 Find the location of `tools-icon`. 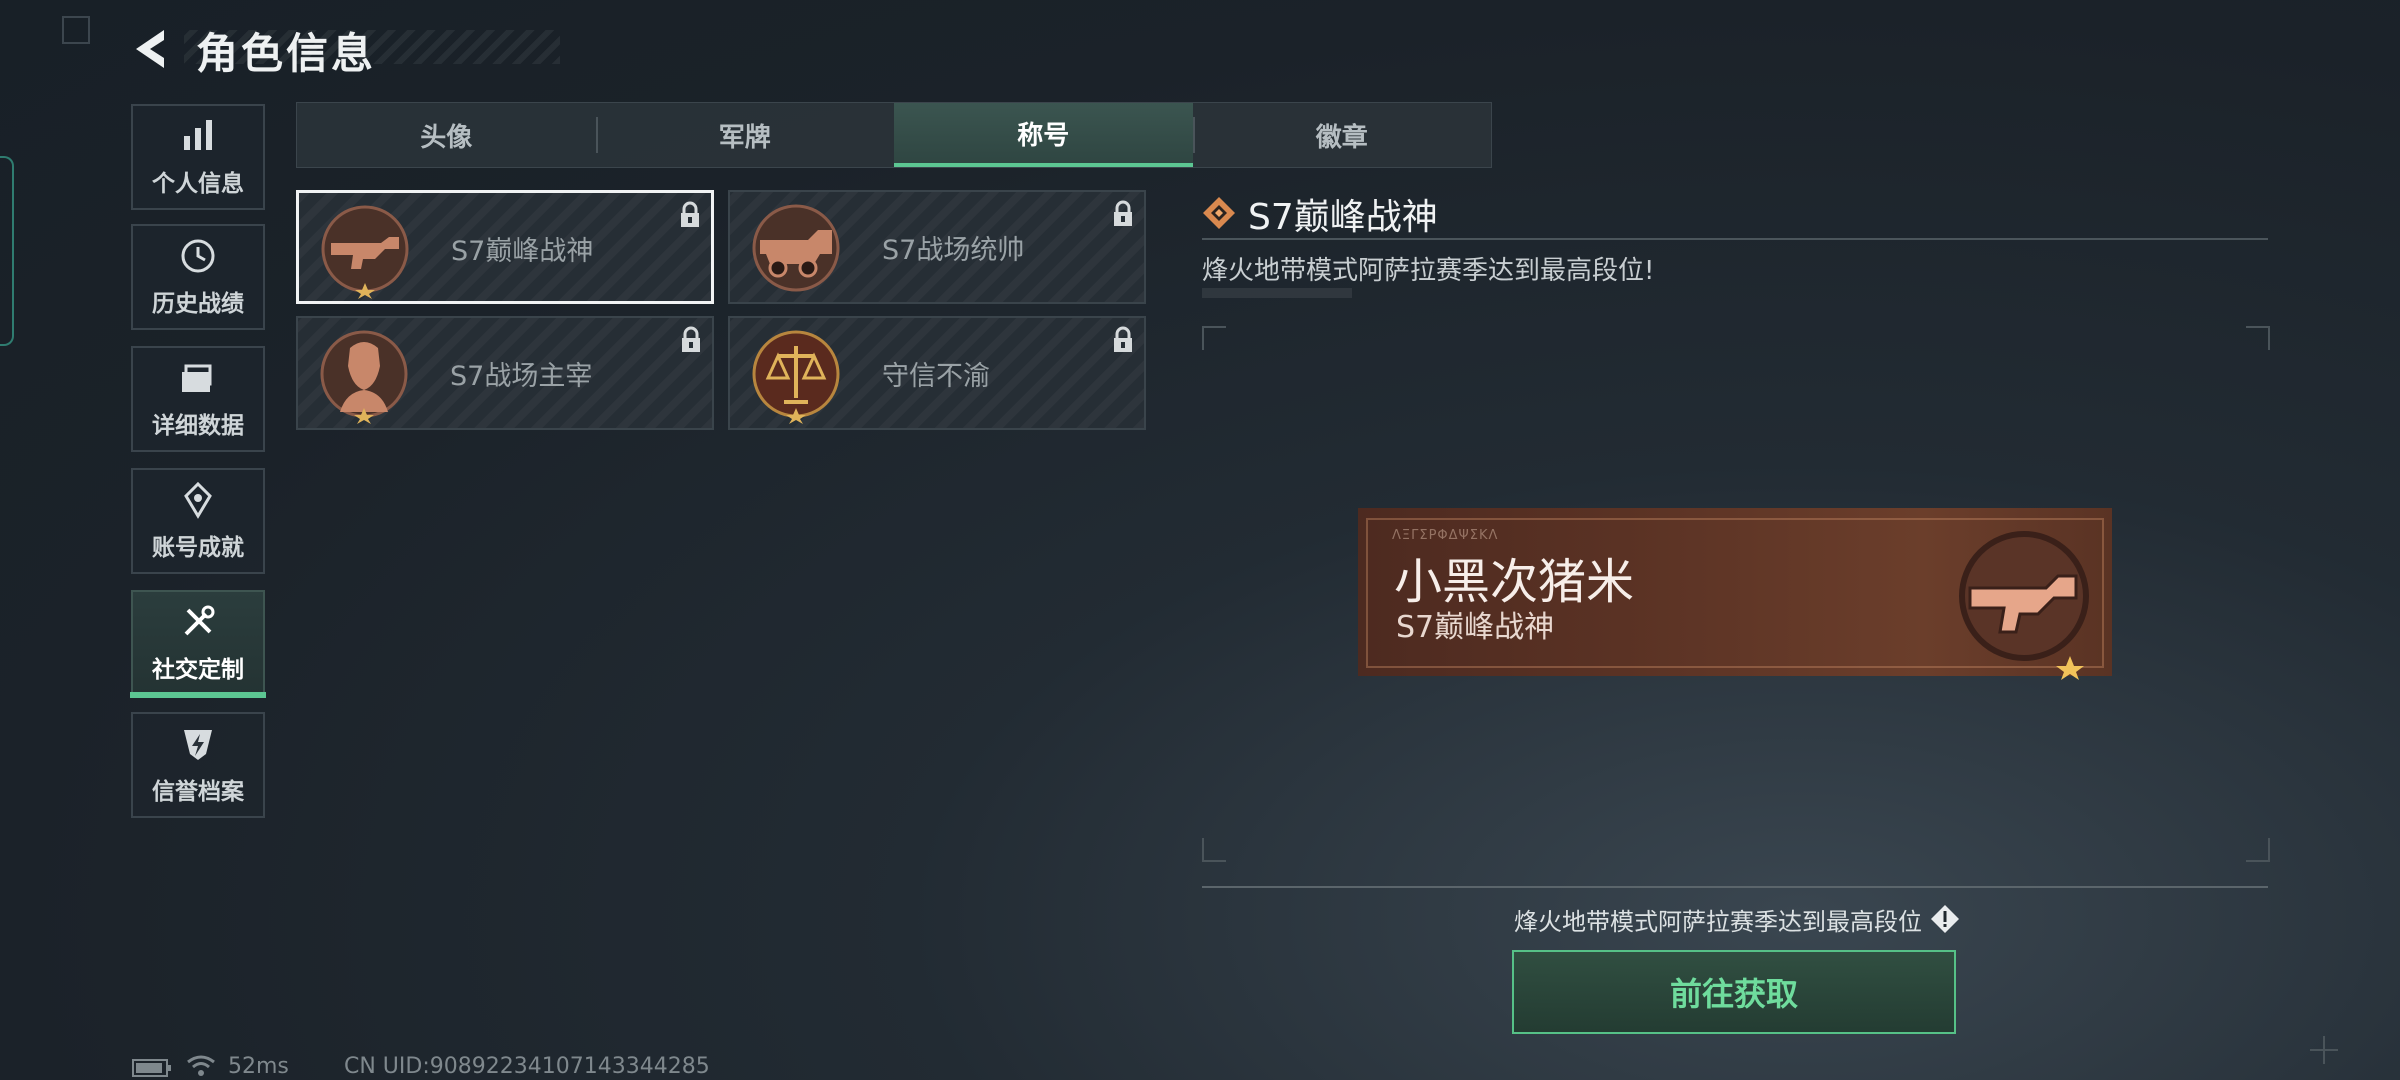

tools-icon is located at coordinates (199, 620).